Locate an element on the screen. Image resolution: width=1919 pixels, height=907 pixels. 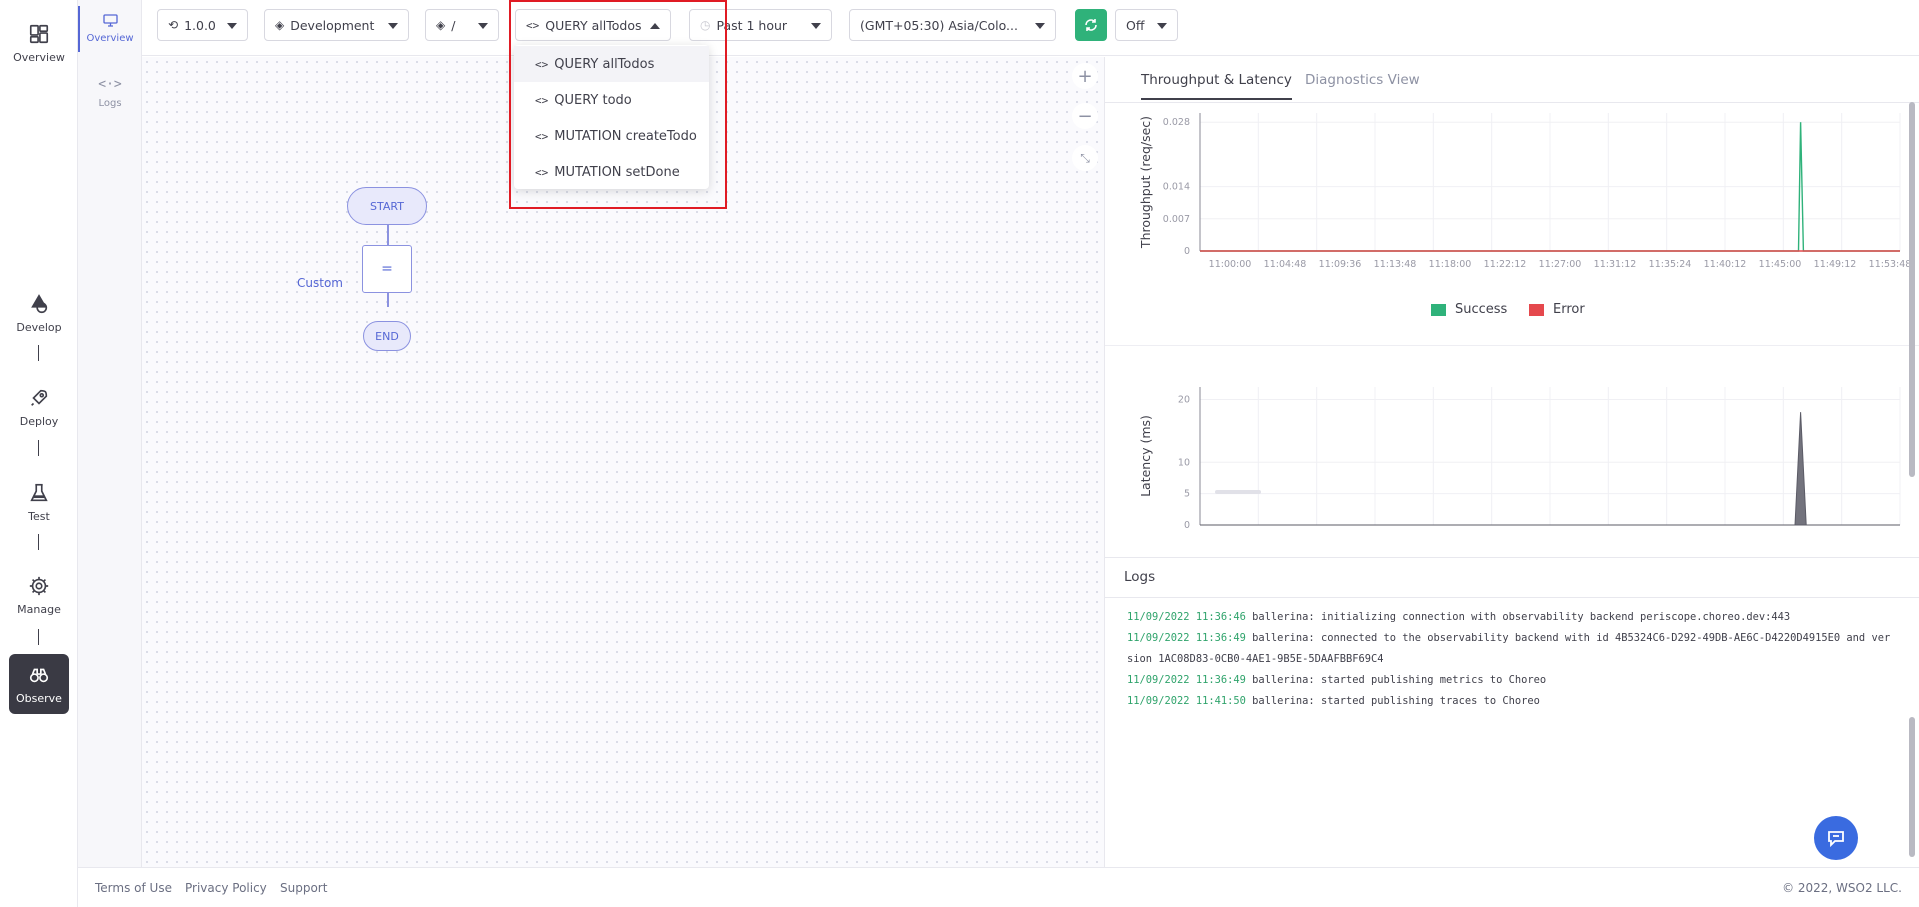
dropdown-item-label: QUERY todo is located at coordinates (593, 100).